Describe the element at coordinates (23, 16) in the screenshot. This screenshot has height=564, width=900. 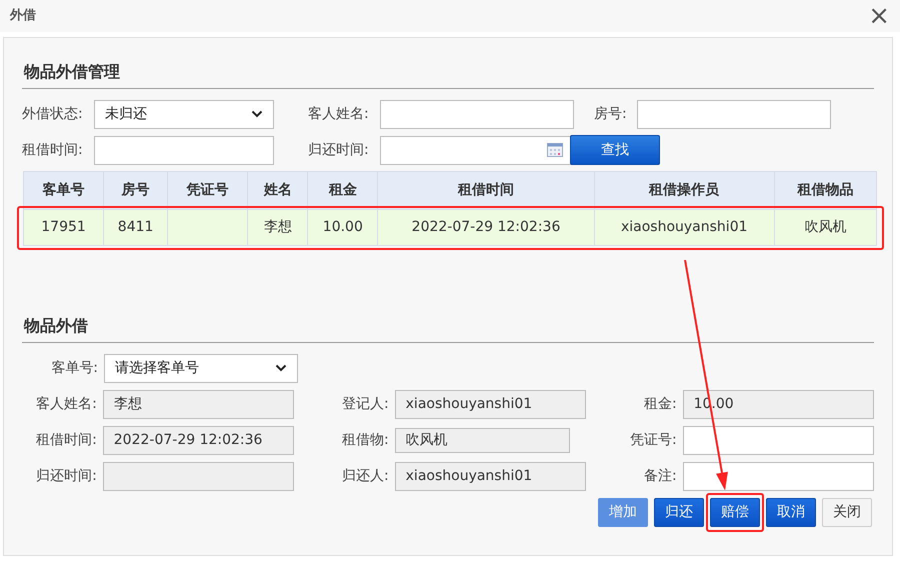
I see `window-title: 外借` at that location.